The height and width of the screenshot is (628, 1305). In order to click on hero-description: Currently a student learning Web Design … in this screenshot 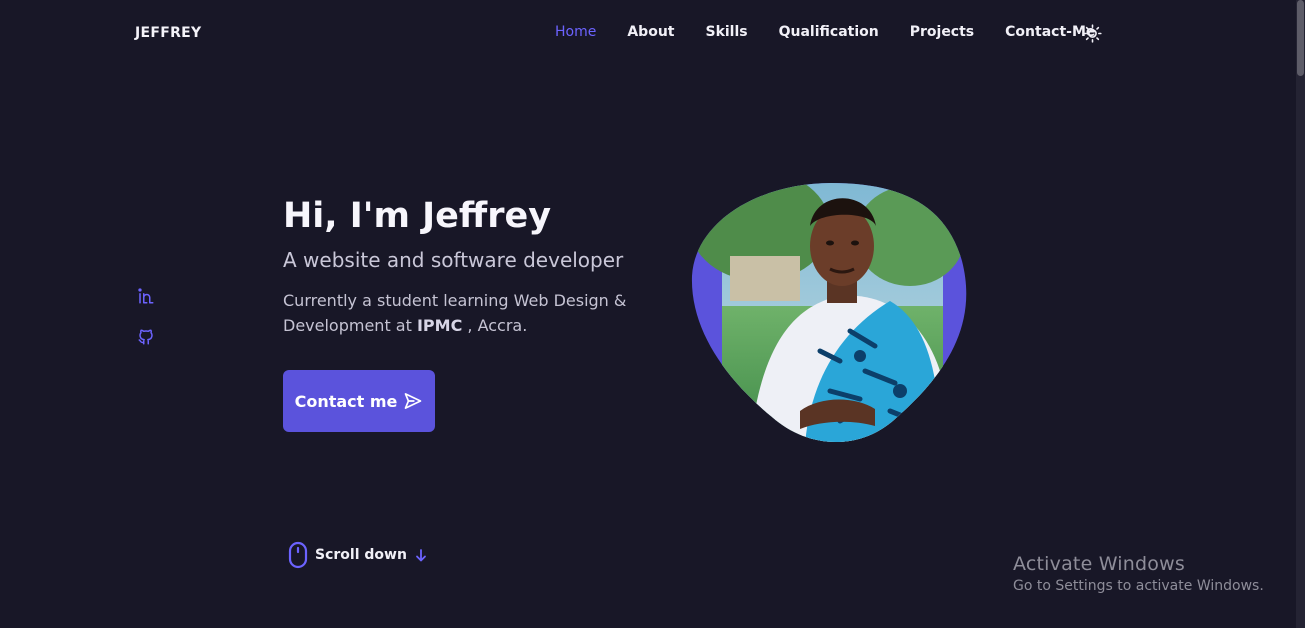, I will do `click(473, 313)`.